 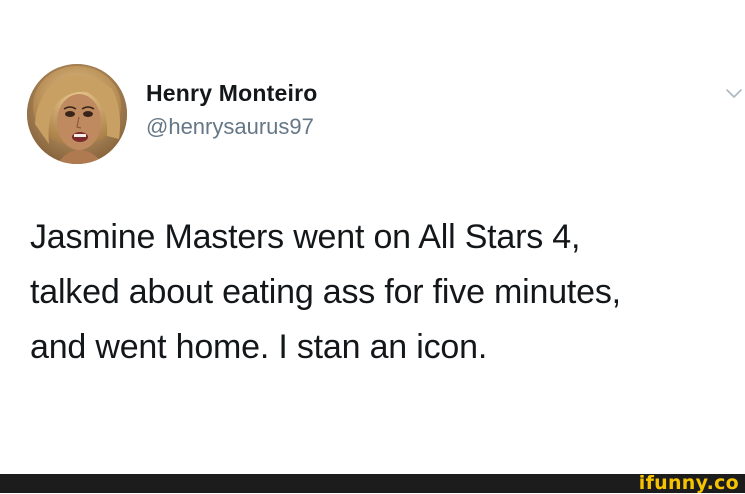 I want to click on ifunny-watermark: ifunny.co, so click(x=688, y=483).